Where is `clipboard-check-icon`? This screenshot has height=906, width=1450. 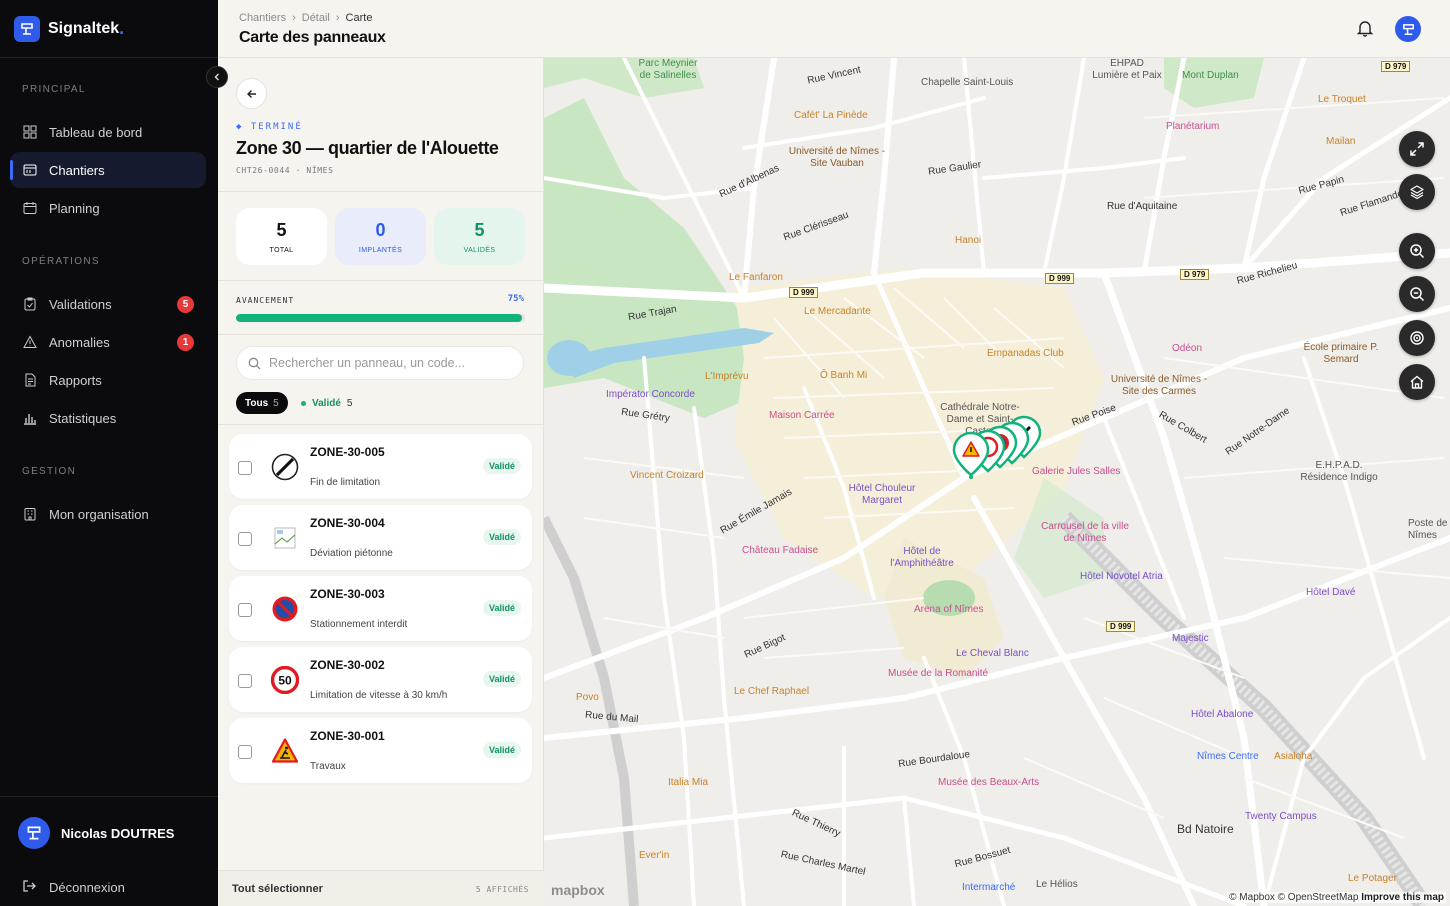 clipboard-check-icon is located at coordinates (30, 304).